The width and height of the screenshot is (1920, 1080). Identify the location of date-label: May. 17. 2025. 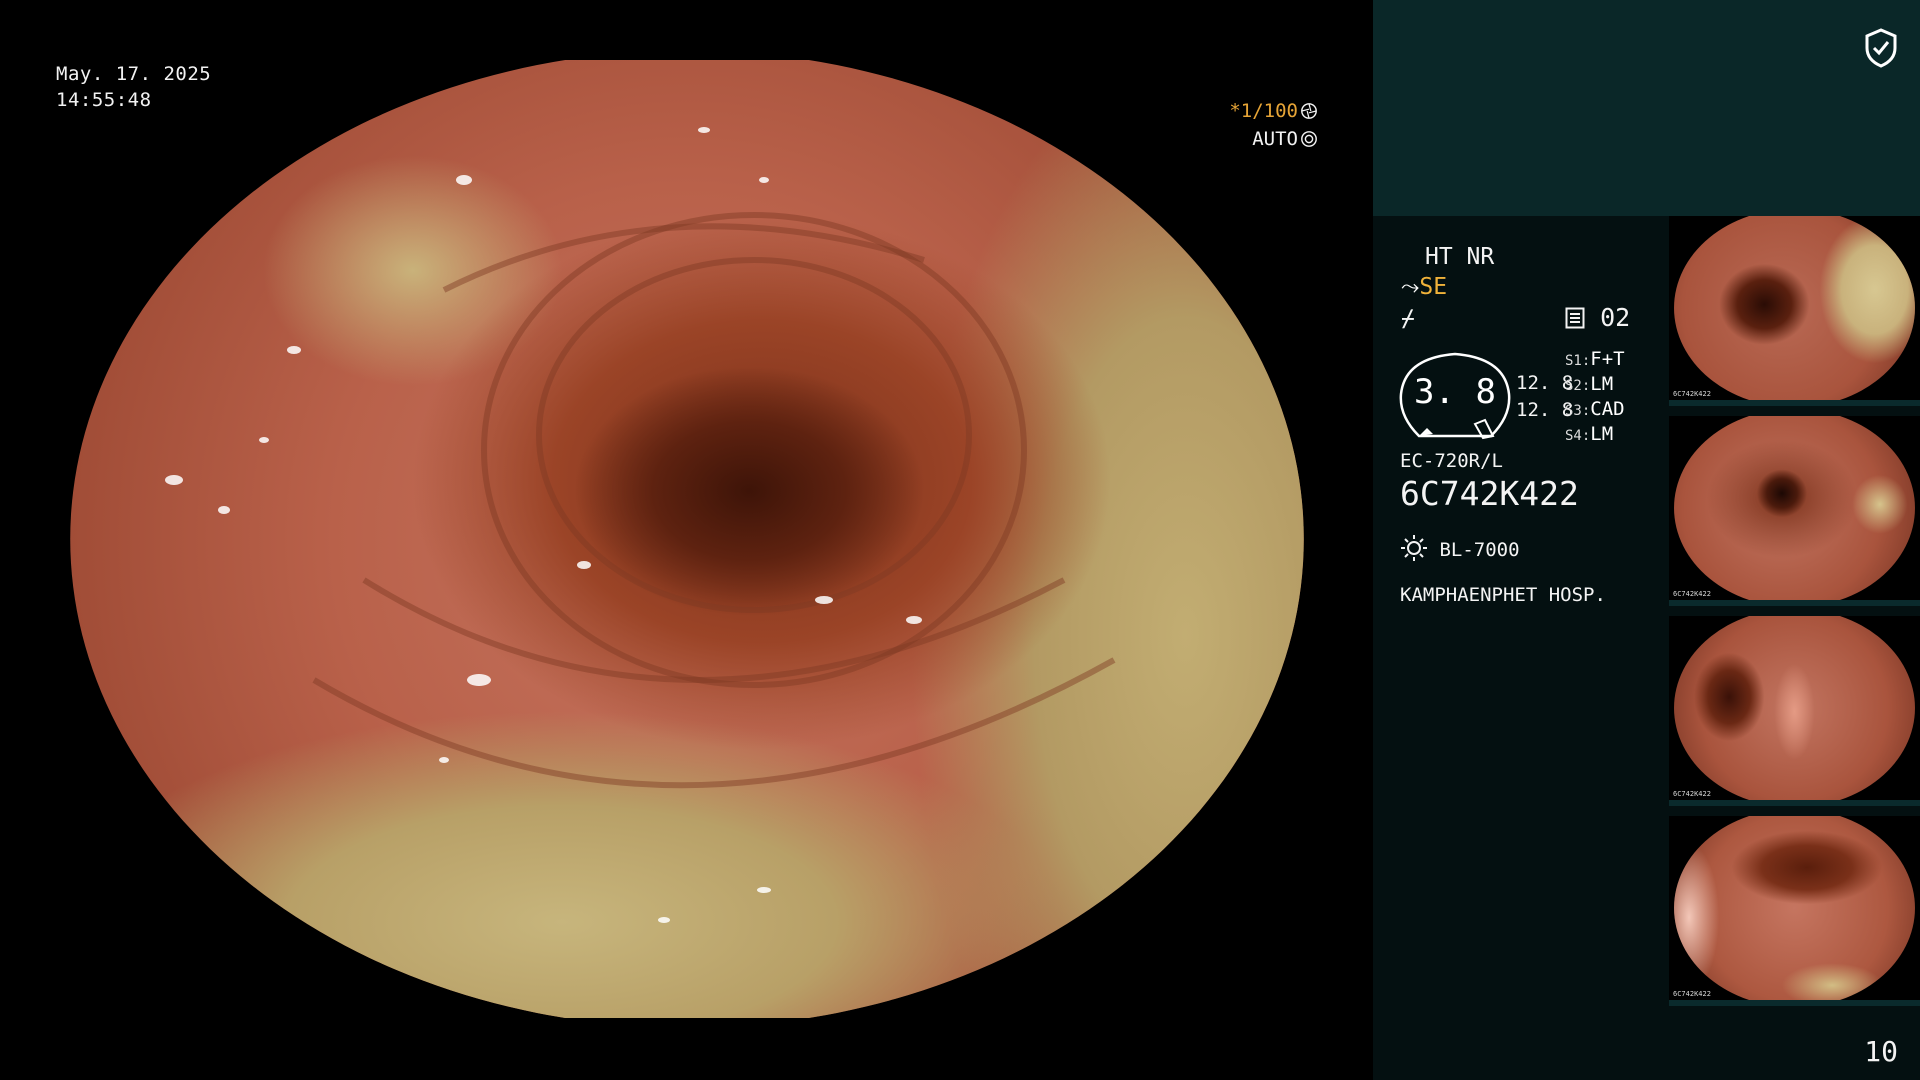
(134, 74).